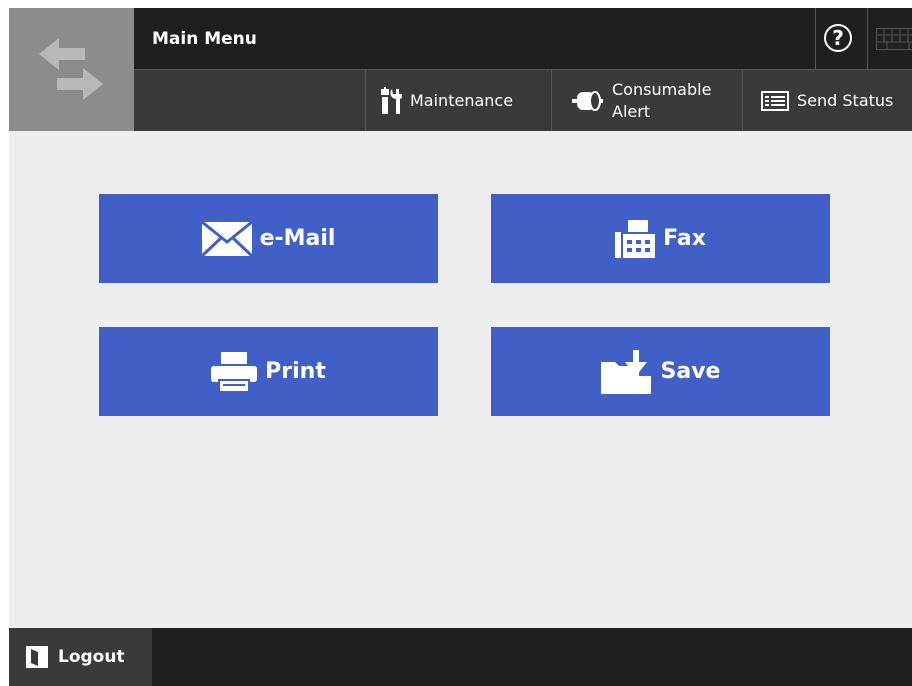 This screenshot has height=686, width=912. Describe the element at coordinates (660, 238) in the screenshot. I see `fax-button: Fax` at that location.